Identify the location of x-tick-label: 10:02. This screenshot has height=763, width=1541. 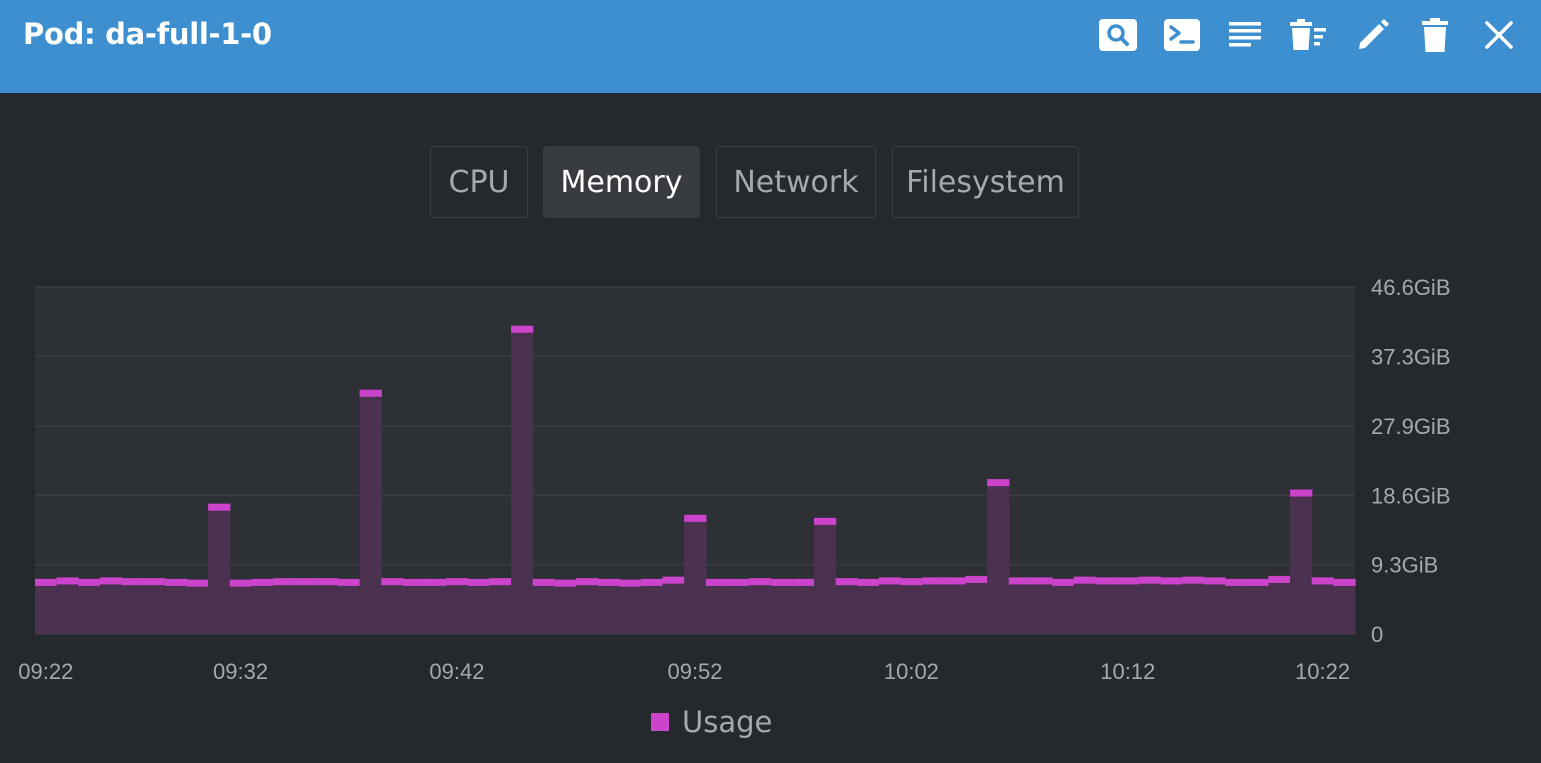
(911, 671).